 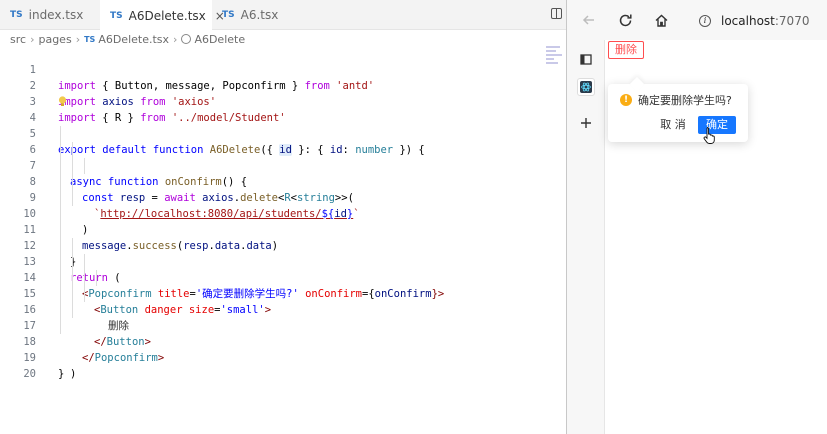 What do you see at coordinates (29, 374) in the screenshot?
I see `line-number: 20` at bounding box center [29, 374].